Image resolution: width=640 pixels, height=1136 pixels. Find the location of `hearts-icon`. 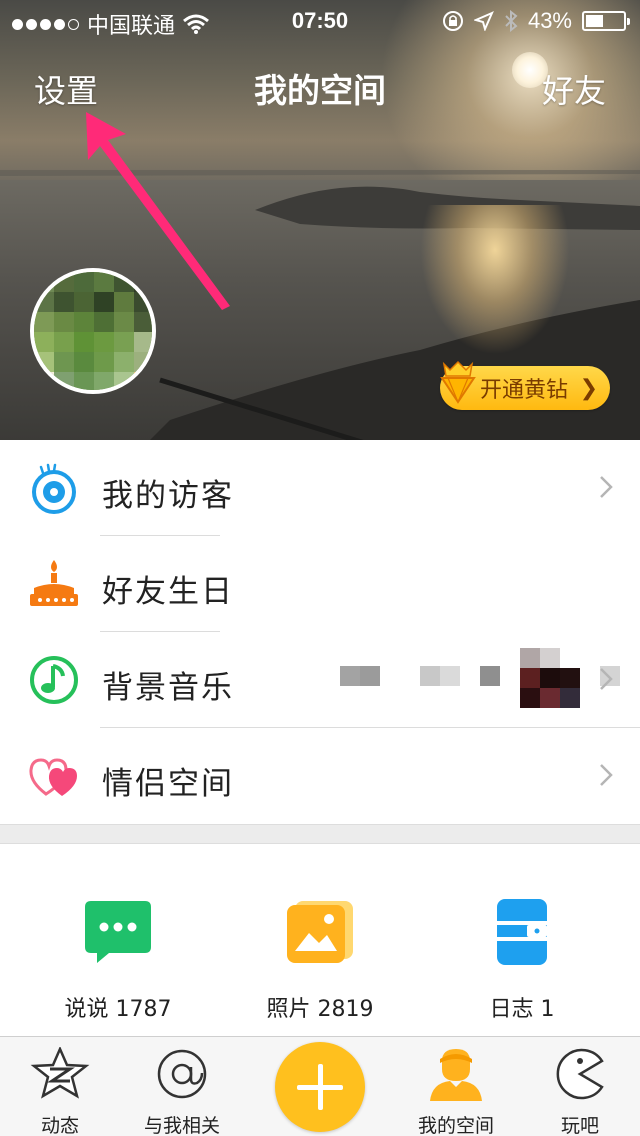

hearts-icon is located at coordinates (53, 777).